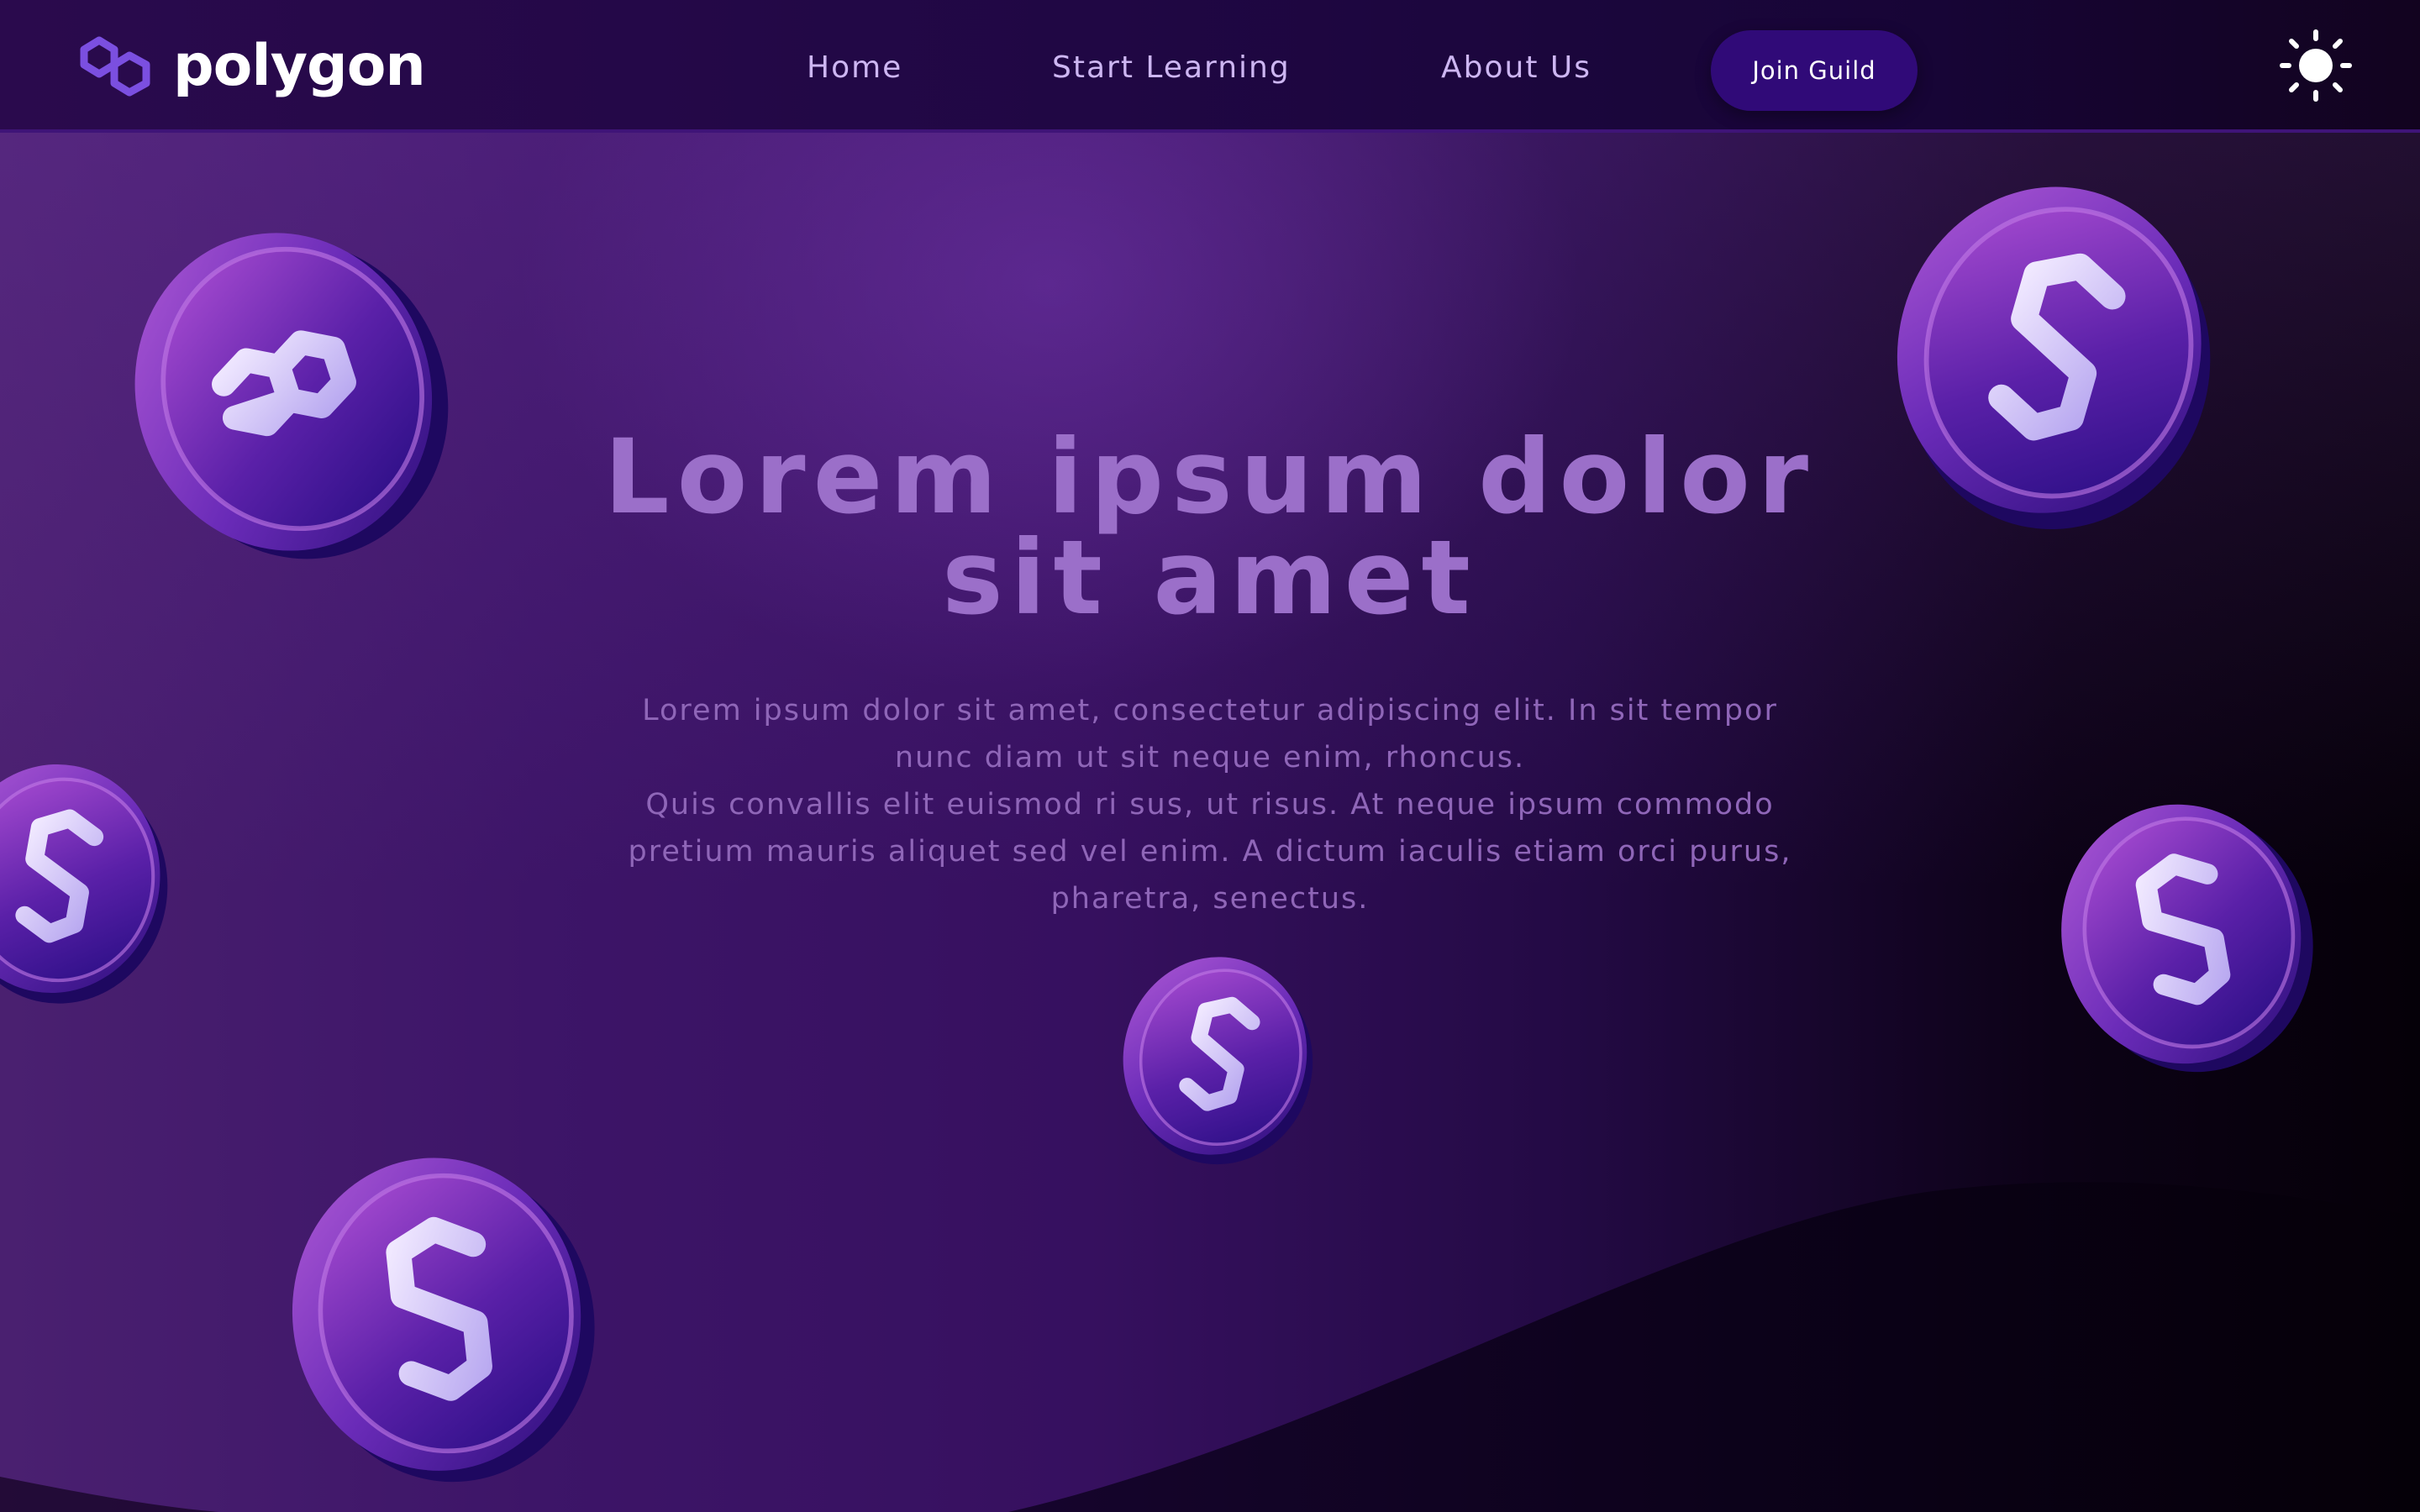  Describe the element at coordinates (1814, 70) in the screenshot. I see `join-guild-button: Join Guild` at that location.